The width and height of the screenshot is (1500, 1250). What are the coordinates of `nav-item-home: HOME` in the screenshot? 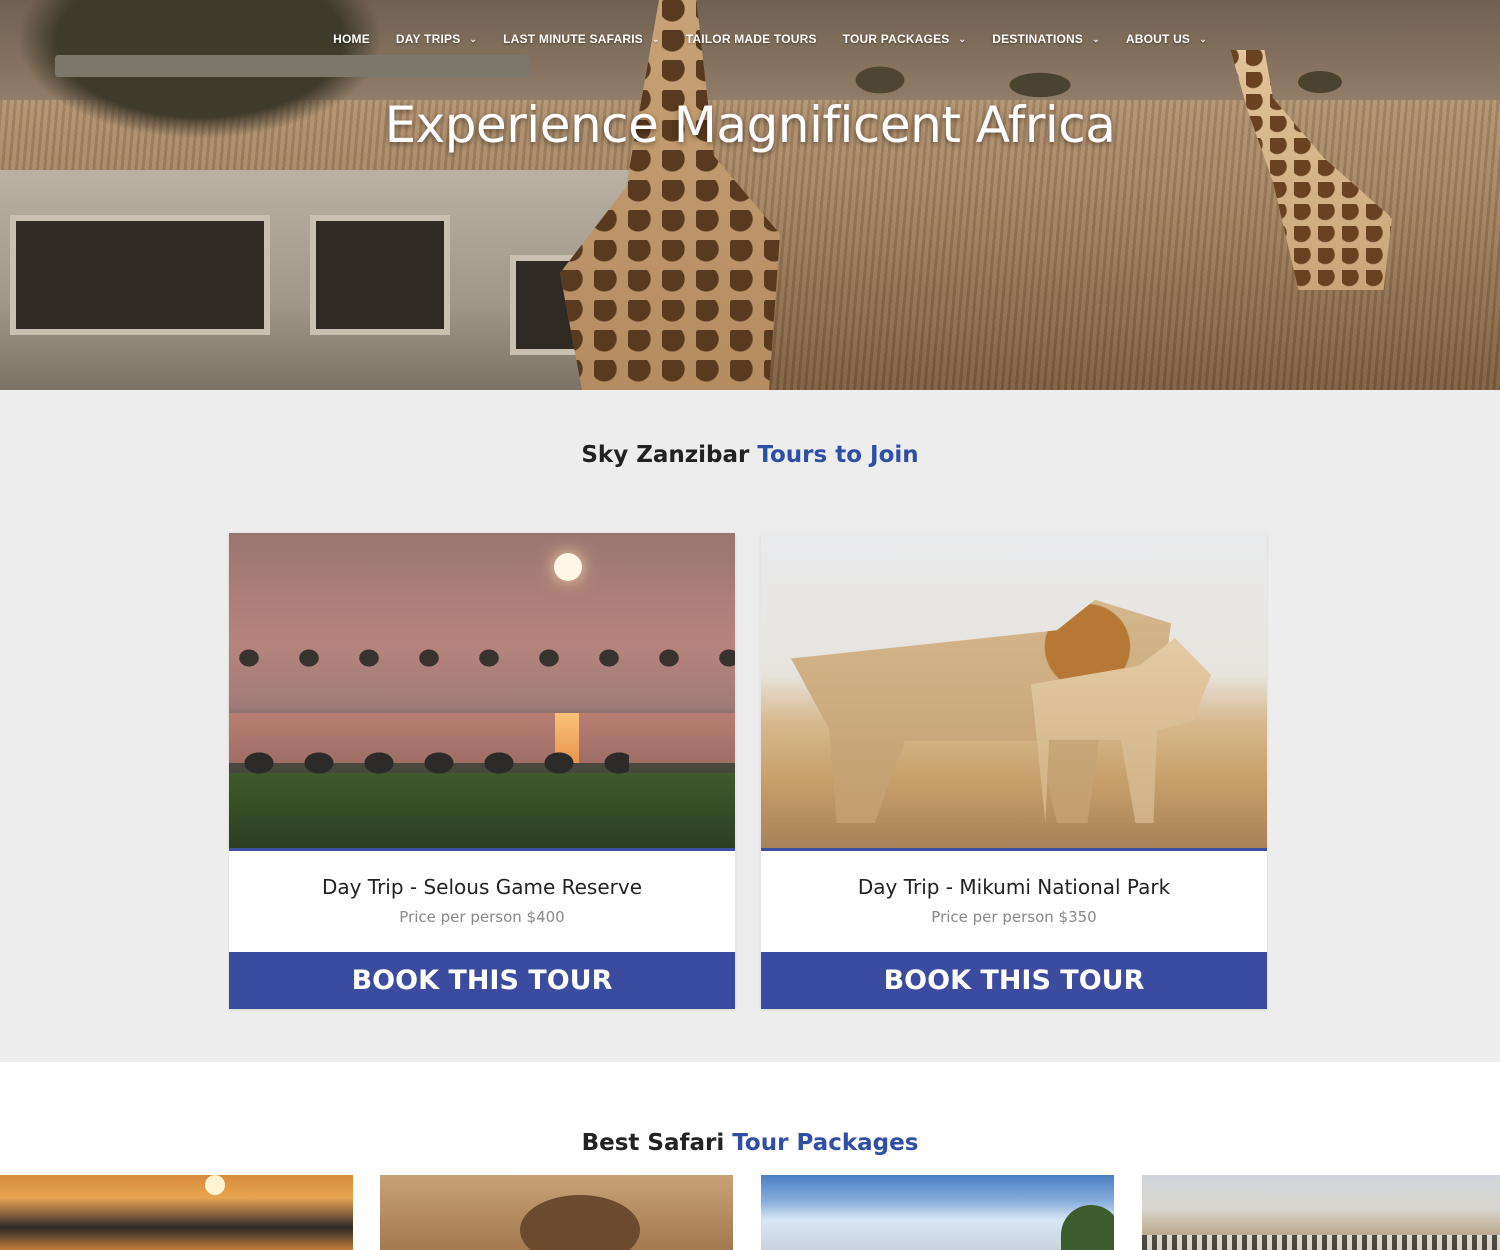 It's located at (351, 39).